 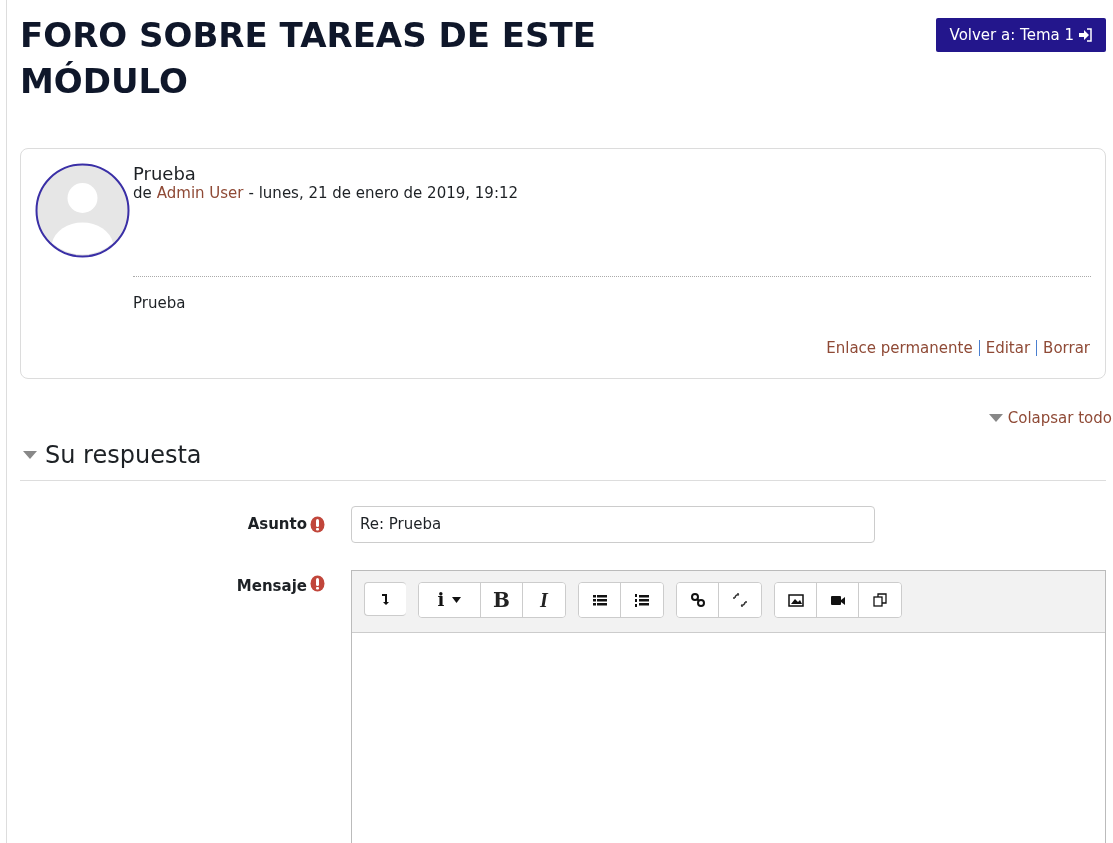 What do you see at coordinates (502, 599) in the screenshot?
I see `bold-button: B` at bounding box center [502, 599].